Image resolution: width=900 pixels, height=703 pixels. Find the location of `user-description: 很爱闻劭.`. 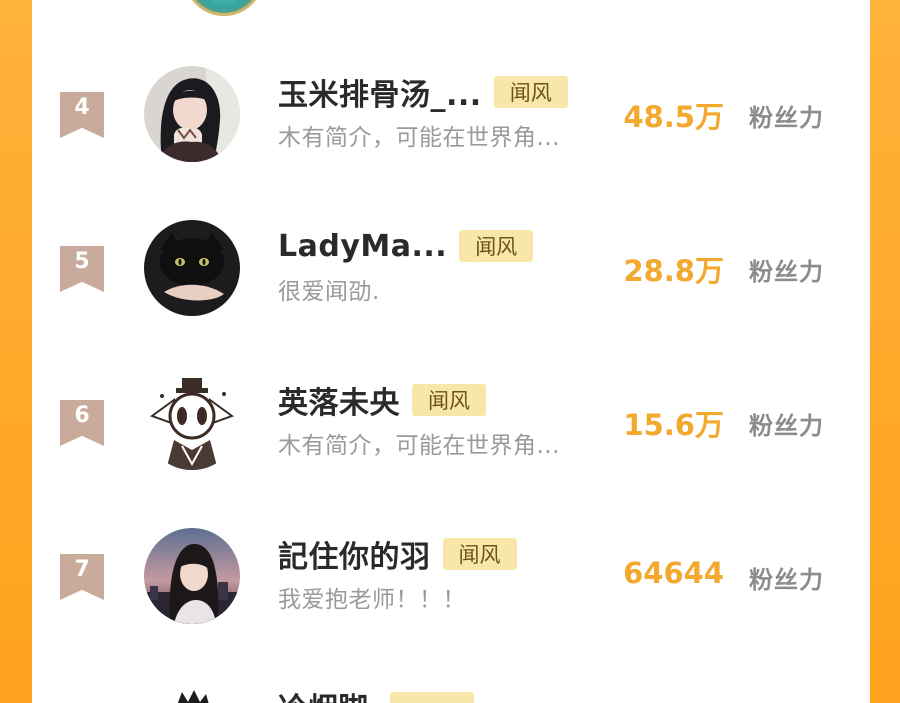

user-description: 很爱闻劭. is located at coordinates (329, 292).